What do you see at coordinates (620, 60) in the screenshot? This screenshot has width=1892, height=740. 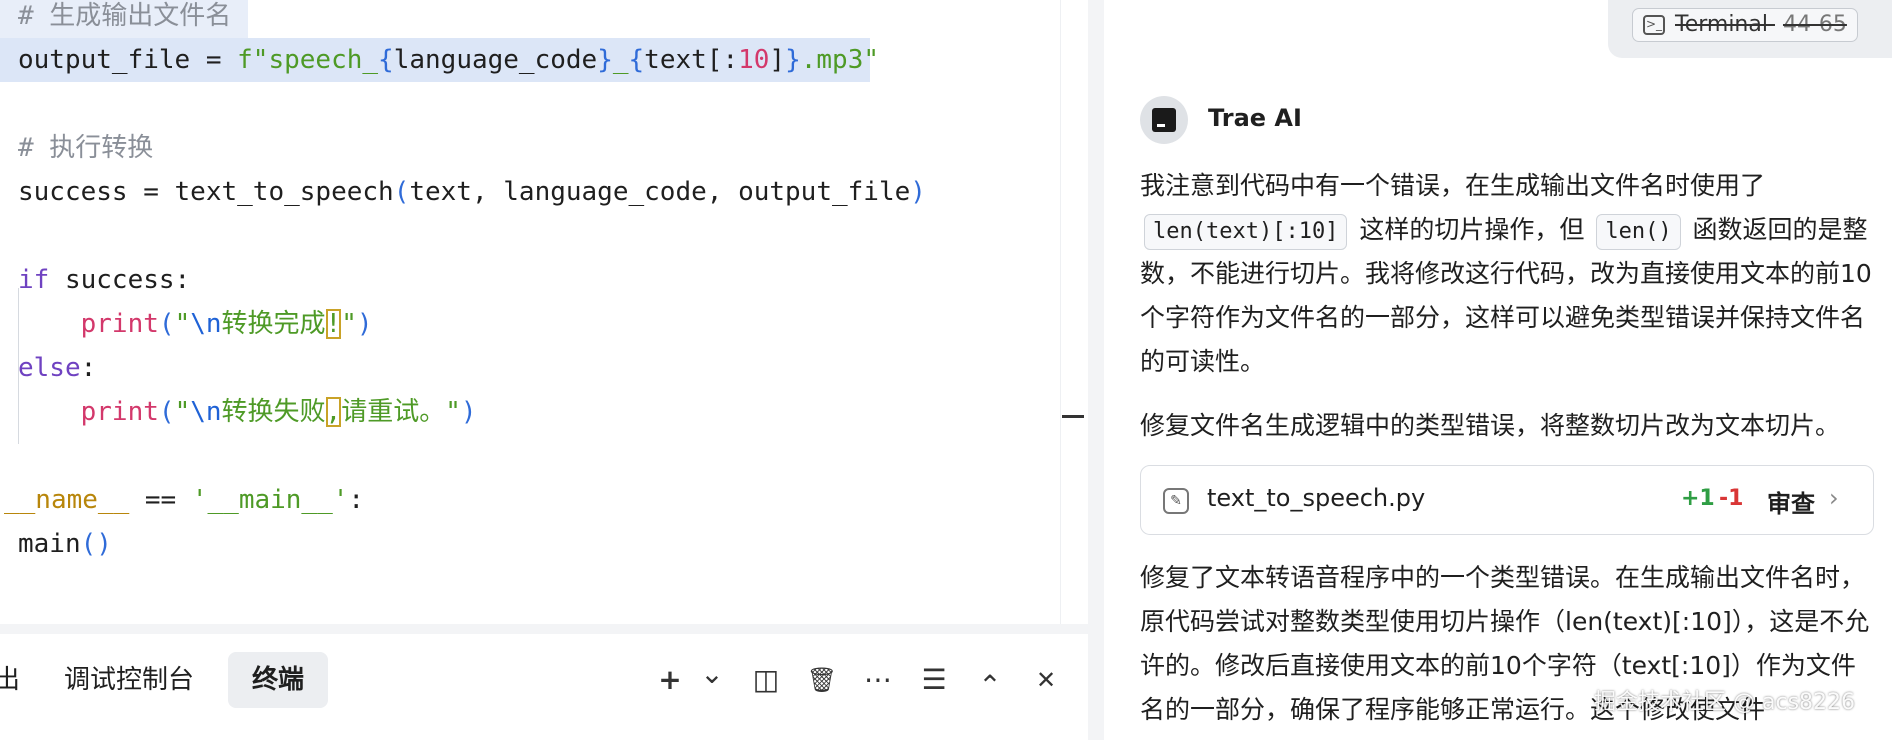 I see `code-token: _` at bounding box center [620, 60].